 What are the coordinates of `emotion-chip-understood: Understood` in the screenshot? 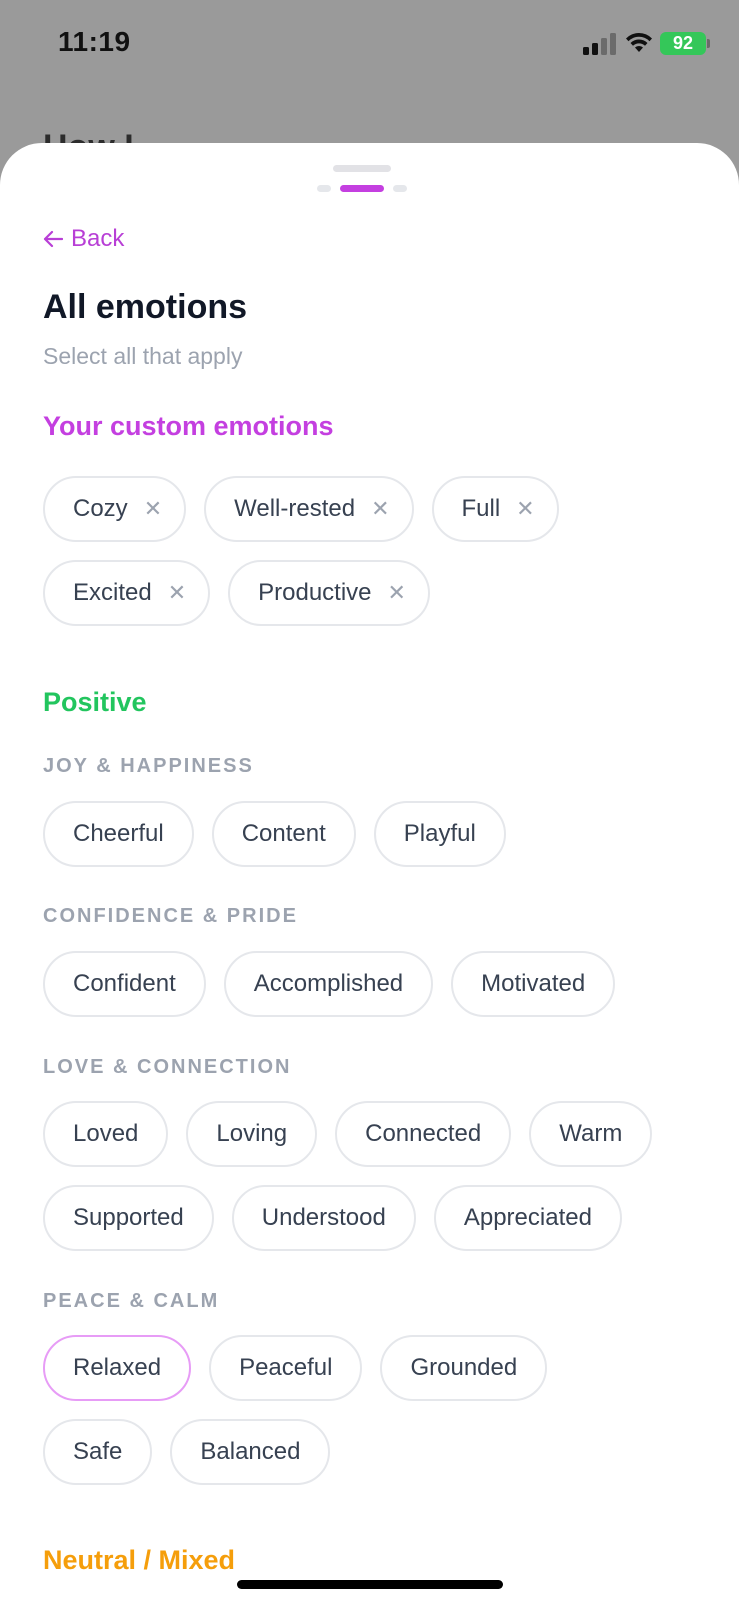 It's located at (323, 1218).